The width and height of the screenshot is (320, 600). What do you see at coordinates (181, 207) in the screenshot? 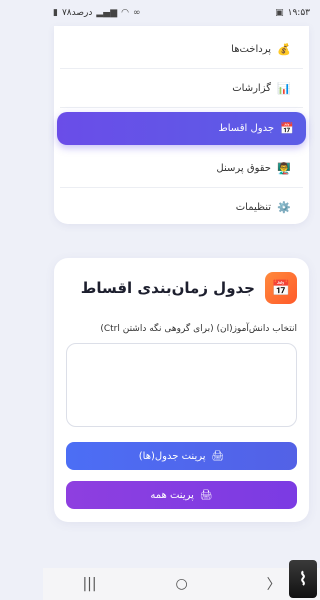
I see `menu-item-settings: ⚙️ تنظیمات` at bounding box center [181, 207].